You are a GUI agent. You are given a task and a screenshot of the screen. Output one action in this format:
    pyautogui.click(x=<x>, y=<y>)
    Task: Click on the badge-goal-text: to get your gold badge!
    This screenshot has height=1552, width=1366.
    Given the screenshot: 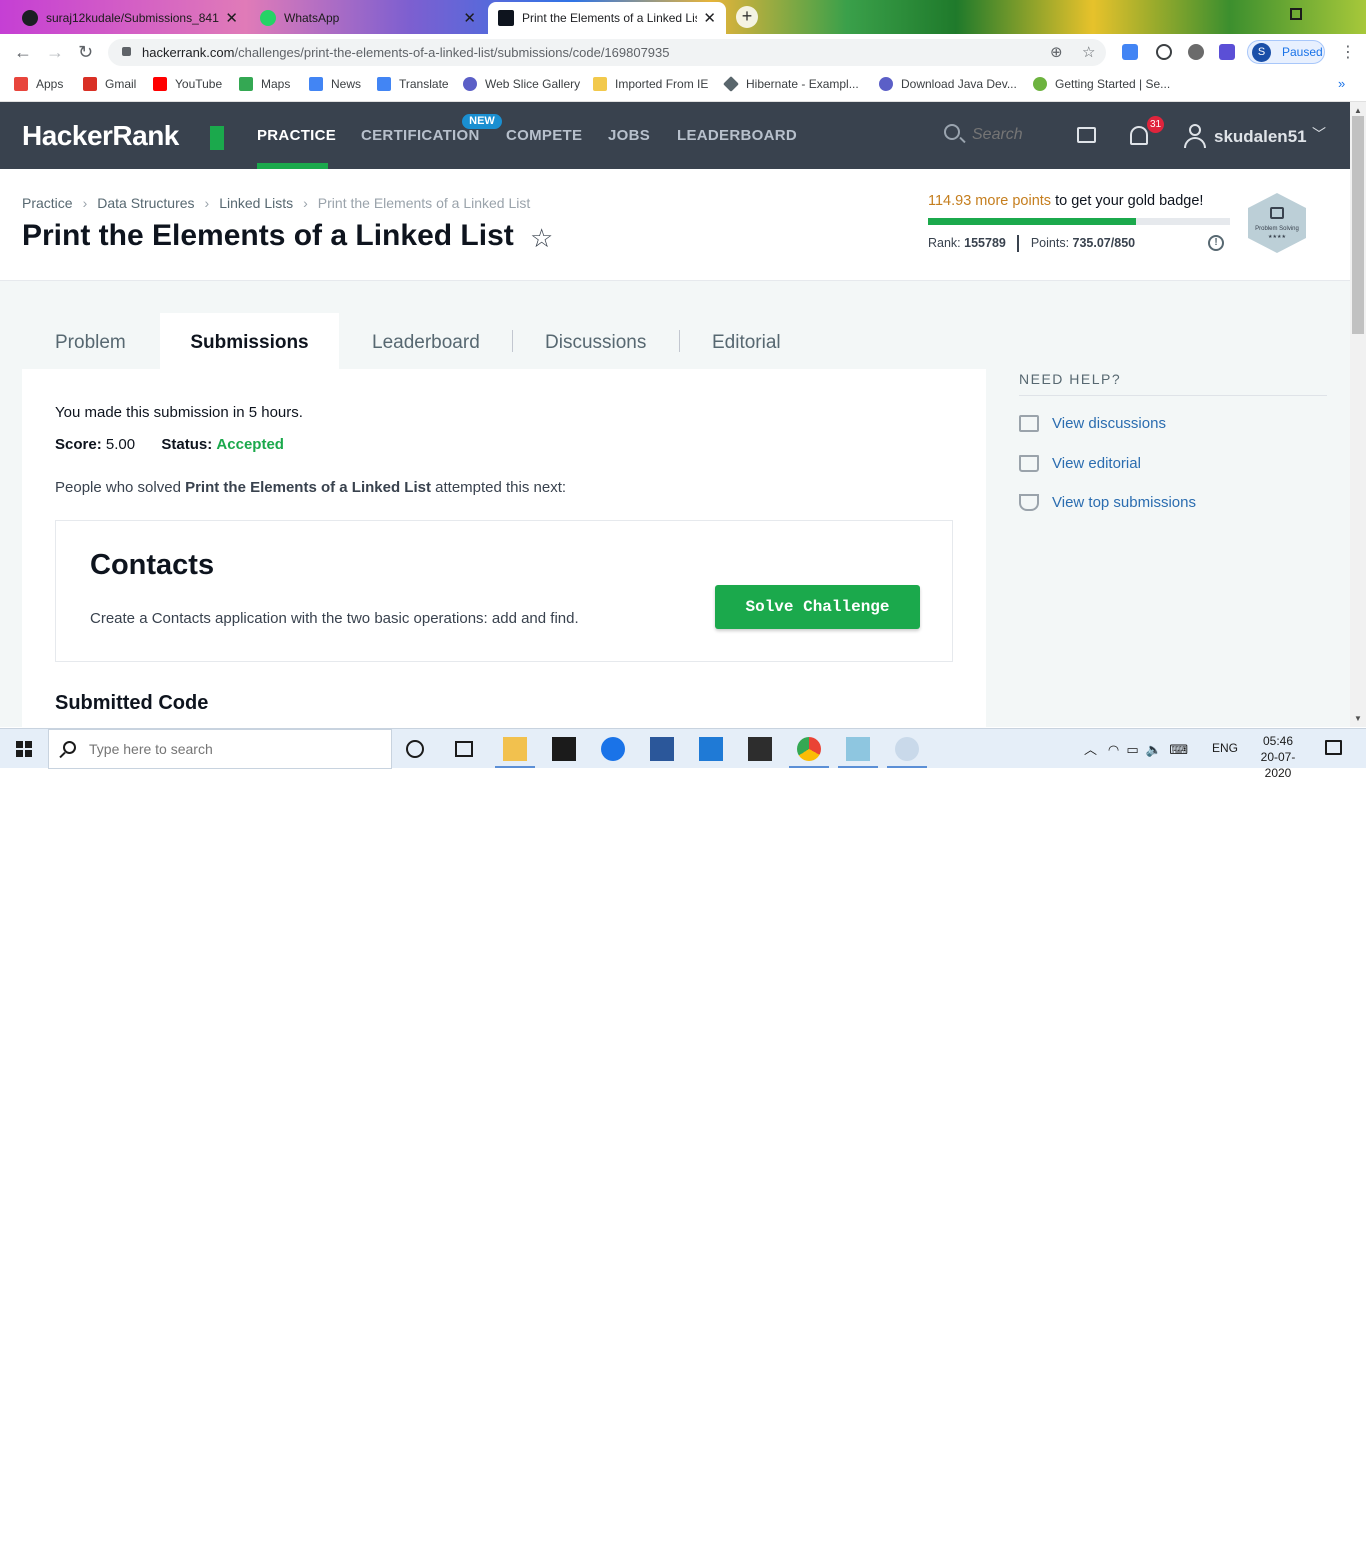 What is the action you would take?
    pyautogui.click(x=1129, y=201)
    